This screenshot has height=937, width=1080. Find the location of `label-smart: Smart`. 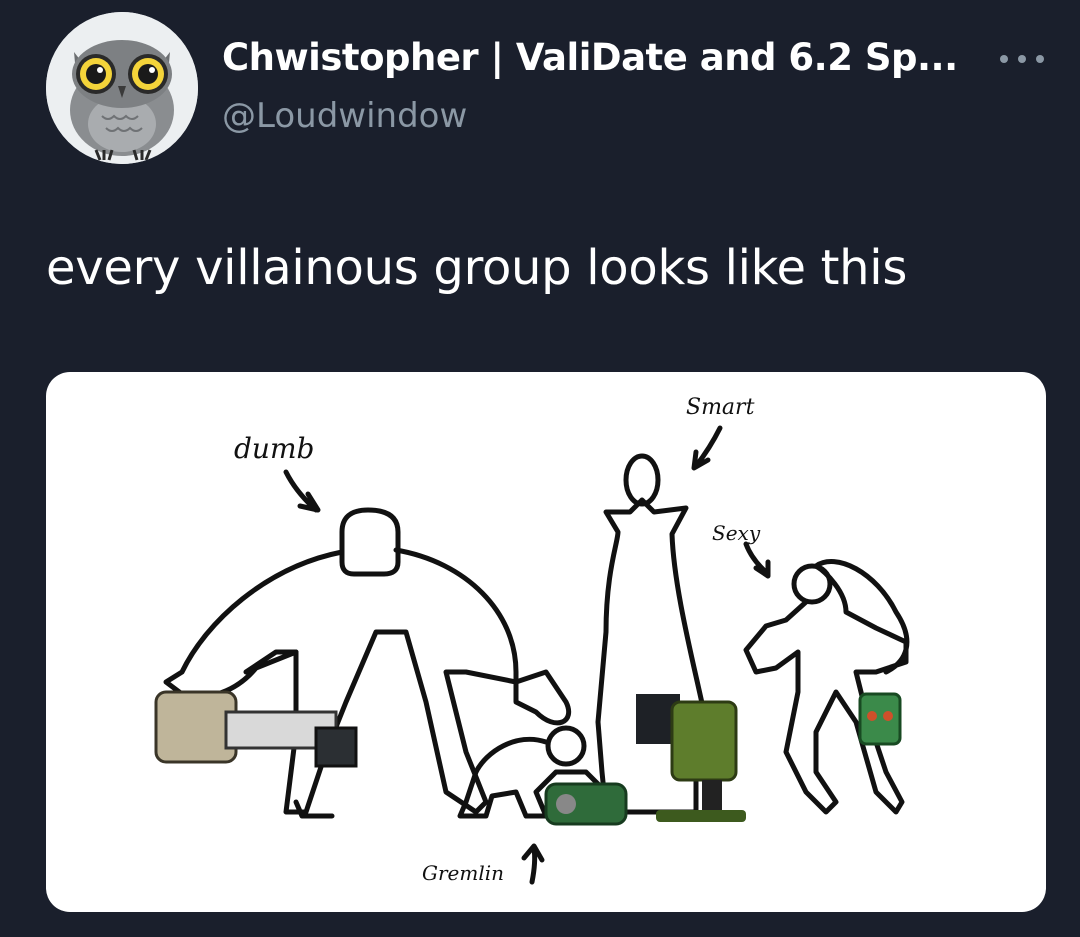

label-smart: Smart is located at coordinates (720, 407).